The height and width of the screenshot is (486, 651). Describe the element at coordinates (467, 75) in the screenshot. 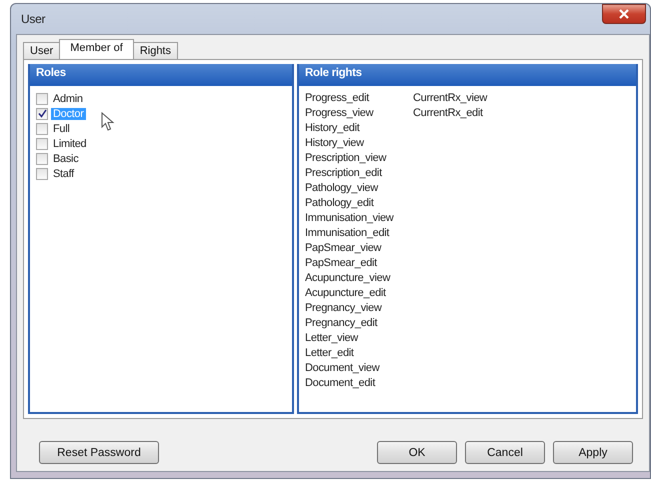

I see `panel-header: Role rights` at that location.